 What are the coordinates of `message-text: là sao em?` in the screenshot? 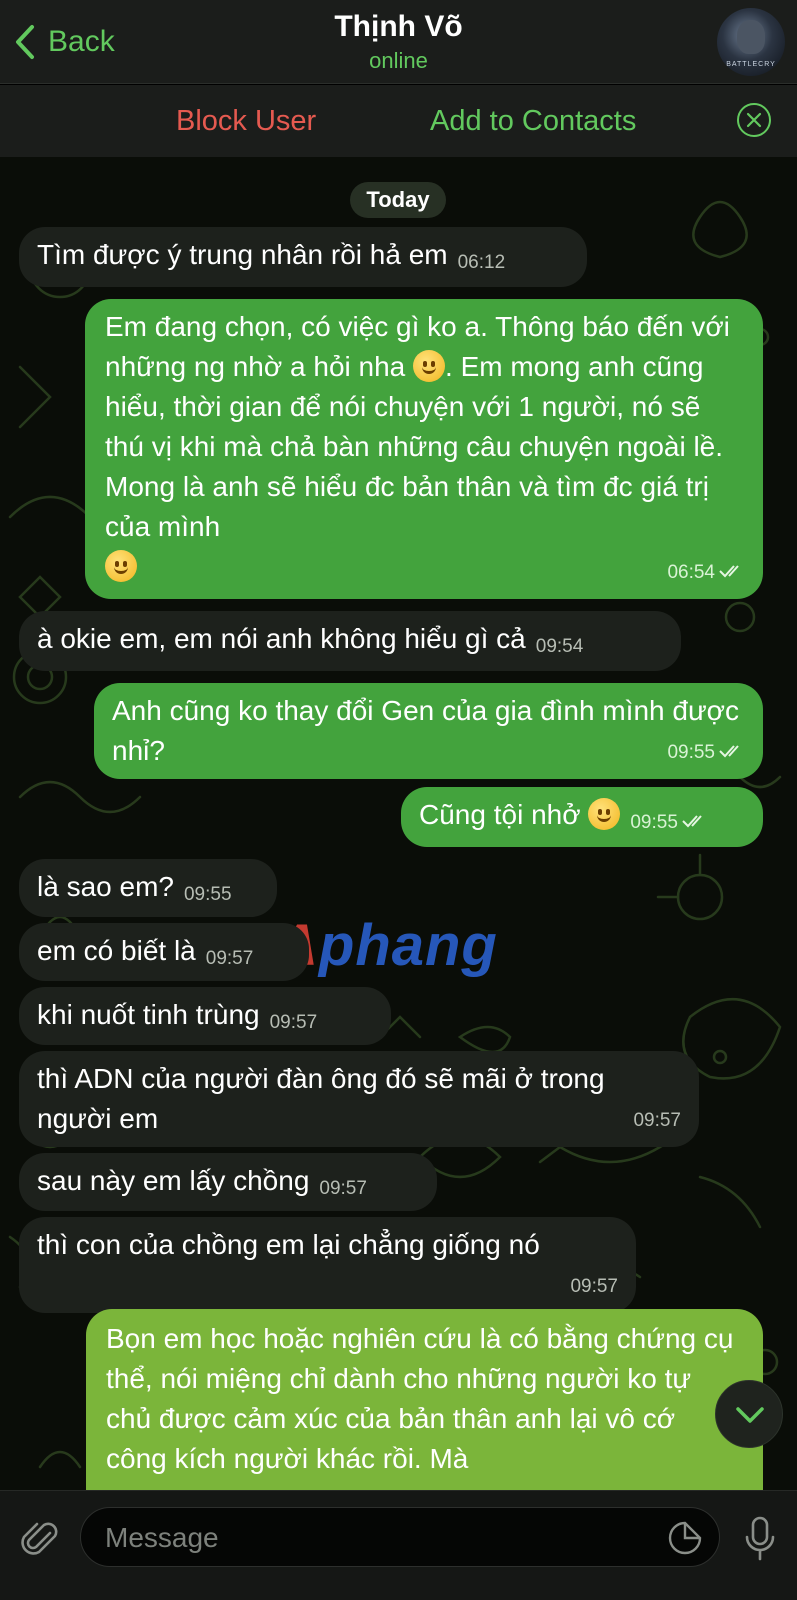 It's located at (105, 886).